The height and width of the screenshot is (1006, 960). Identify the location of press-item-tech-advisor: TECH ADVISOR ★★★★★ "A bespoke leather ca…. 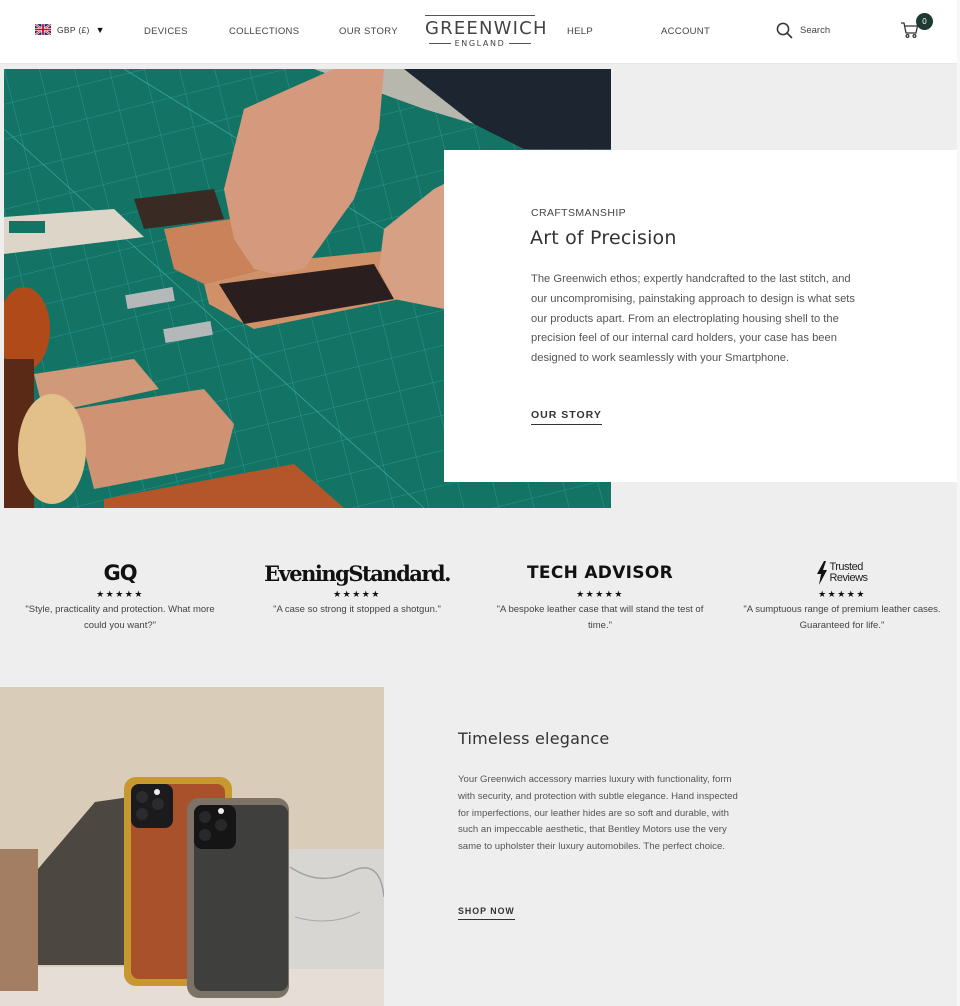
(600, 595).